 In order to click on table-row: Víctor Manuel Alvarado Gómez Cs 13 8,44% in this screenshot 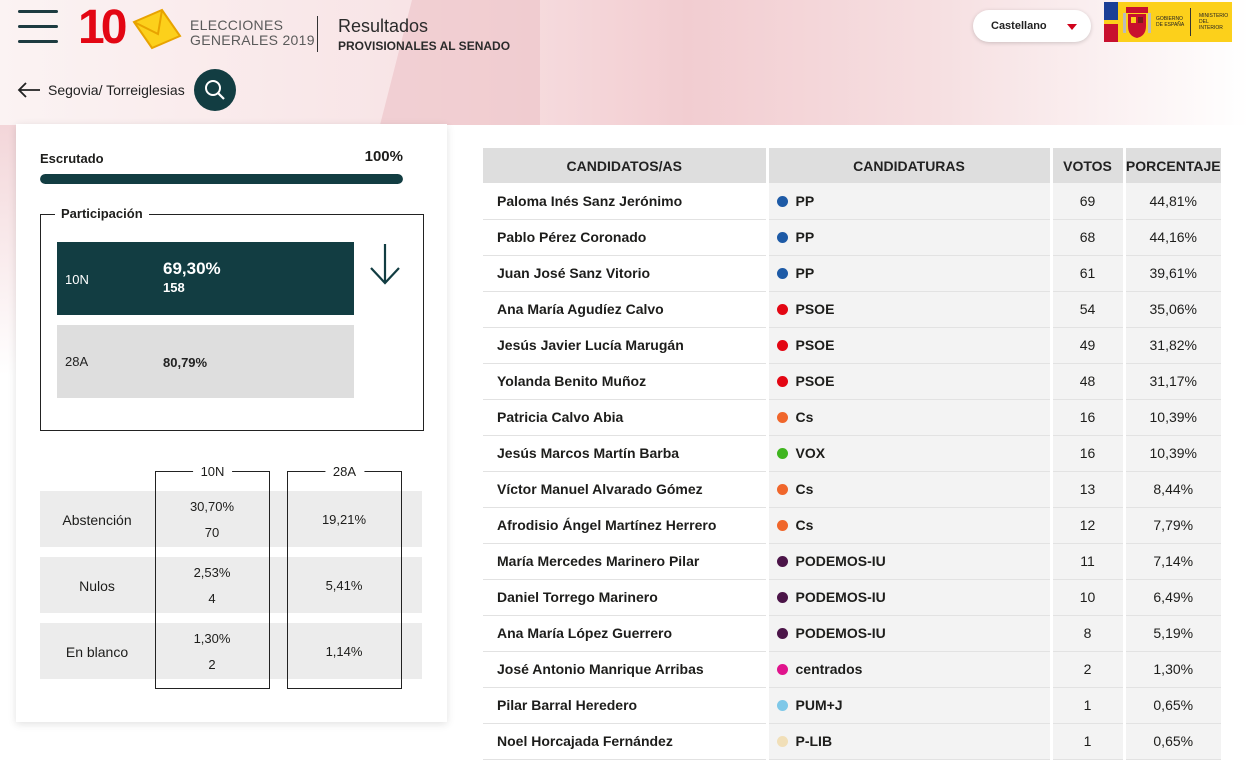, I will do `click(852, 489)`.